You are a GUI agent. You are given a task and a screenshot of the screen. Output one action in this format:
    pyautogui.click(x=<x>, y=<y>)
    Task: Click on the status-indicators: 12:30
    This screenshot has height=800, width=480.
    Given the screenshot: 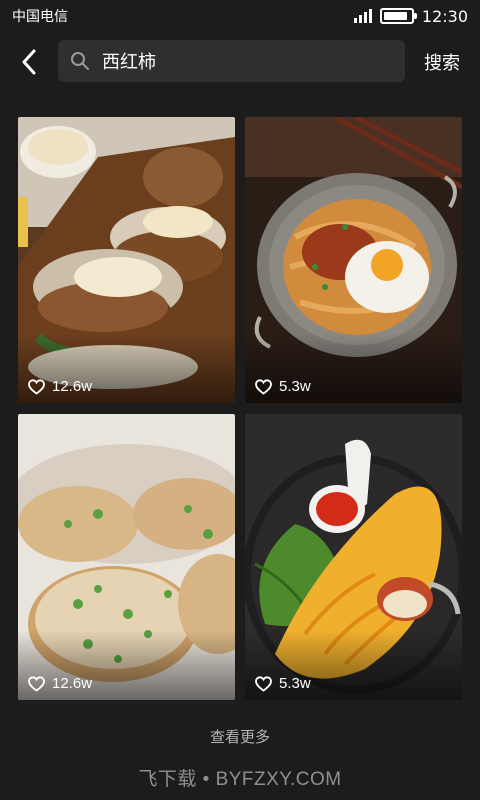 What is the action you would take?
    pyautogui.click(x=410, y=16)
    